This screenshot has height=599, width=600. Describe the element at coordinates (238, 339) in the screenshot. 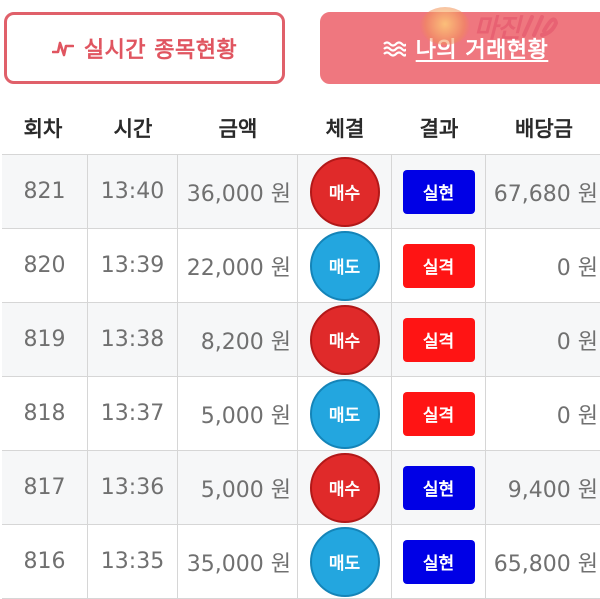

I see `cell-amount: 8,200 원` at that location.